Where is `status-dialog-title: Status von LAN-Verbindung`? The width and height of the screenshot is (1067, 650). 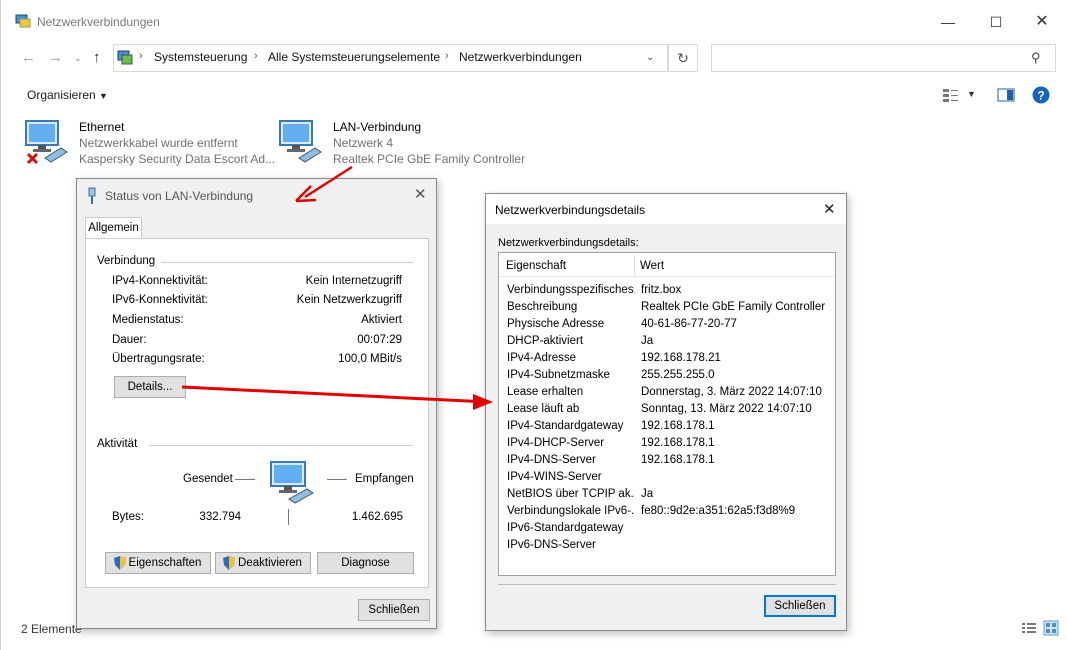
status-dialog-title: Status von LAN-Verbindung is located at coordinates (179, 196).